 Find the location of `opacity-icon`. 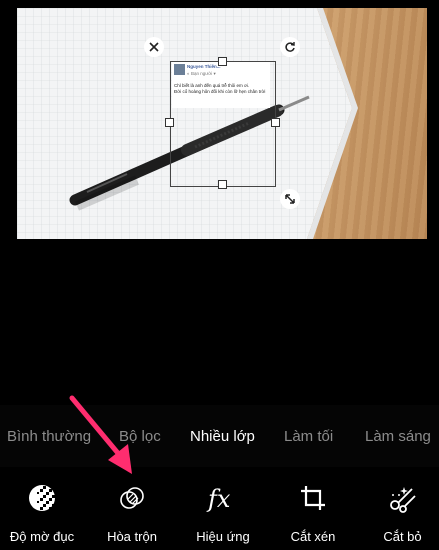

opacity-icon is located at coordinates (42, 498).